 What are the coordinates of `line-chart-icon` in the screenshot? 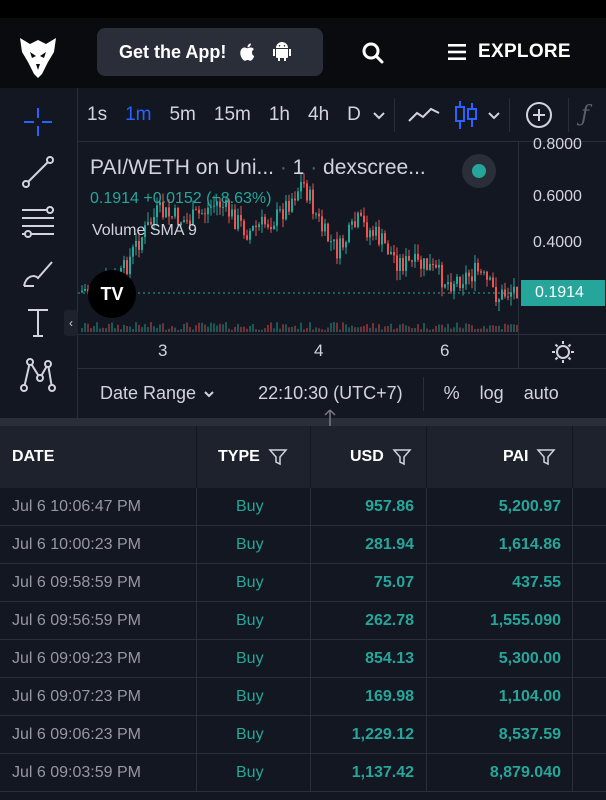 It's located at (424, 115).